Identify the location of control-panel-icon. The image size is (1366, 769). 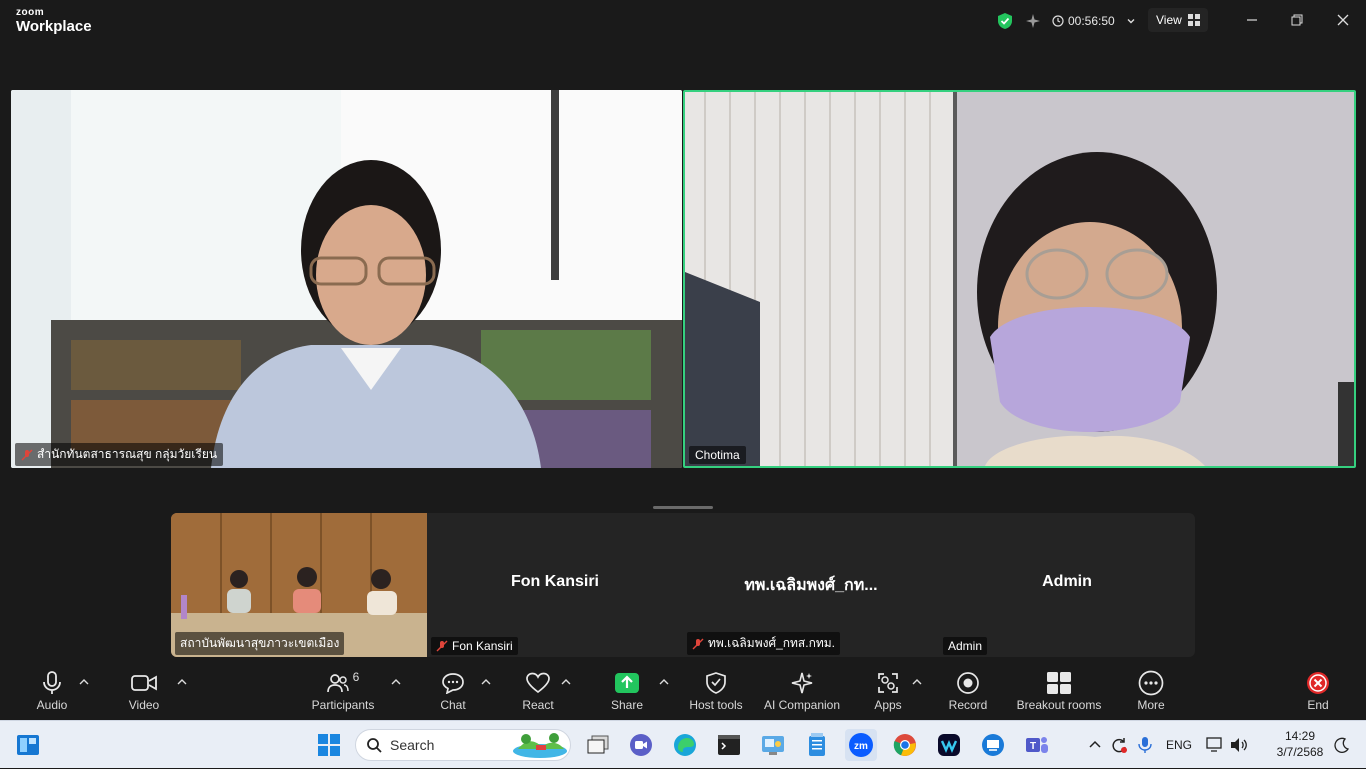
(773, 745).